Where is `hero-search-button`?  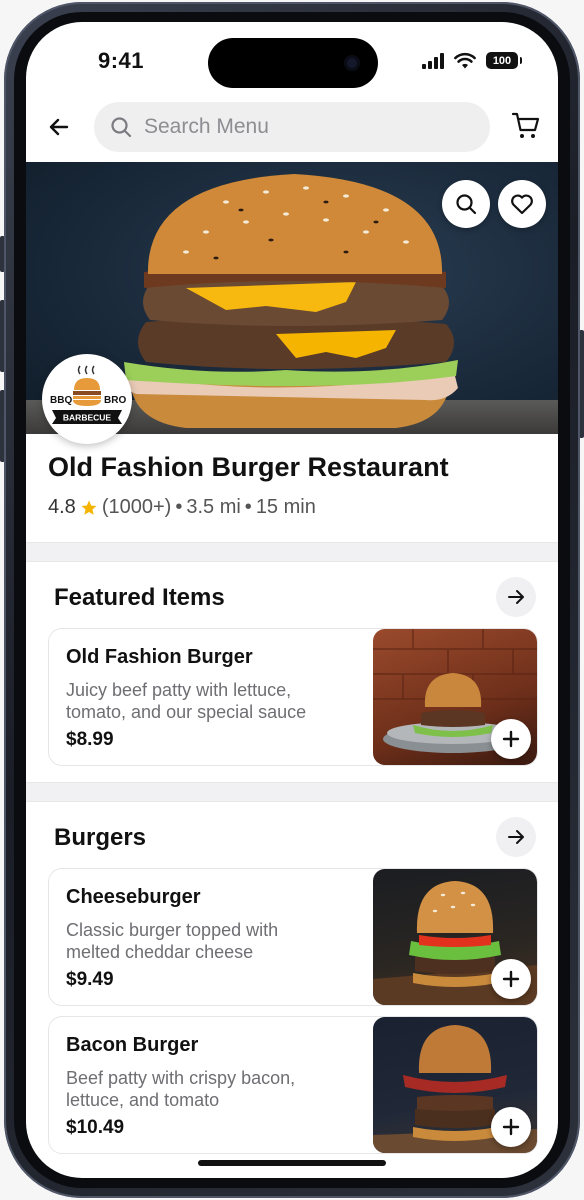
hero-search-button is located at coordinates (466, 204).